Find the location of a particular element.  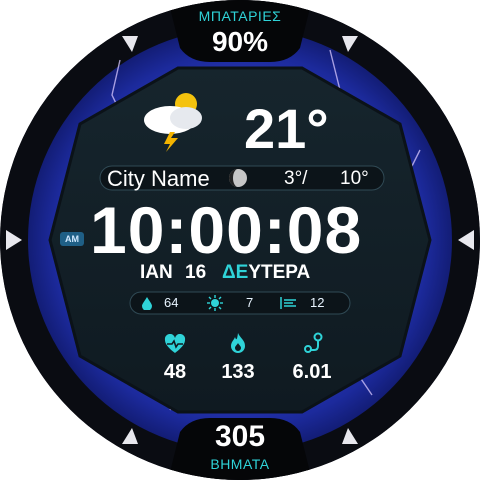

humidity-drop-icon is located at coordinates (147, 303).